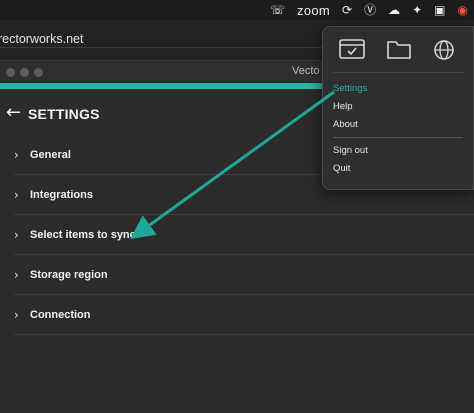 The width and height of the screenshot is (474, 413). What do you see at coordinates (370, 10) in the screenshot?
I see `vpn-icon: Ⓥ` at bounding box center [370, 10].